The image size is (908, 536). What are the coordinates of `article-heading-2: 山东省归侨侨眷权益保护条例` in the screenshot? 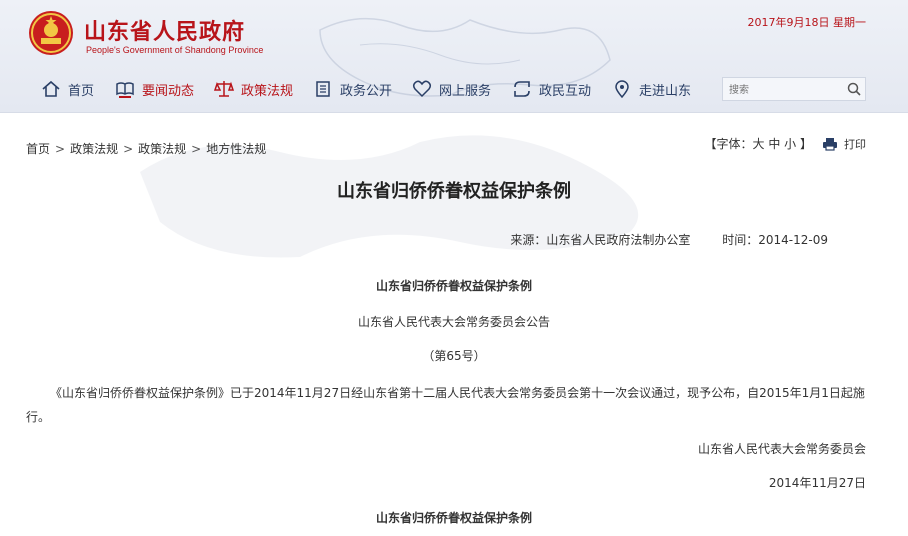 It's located at (453, 518).